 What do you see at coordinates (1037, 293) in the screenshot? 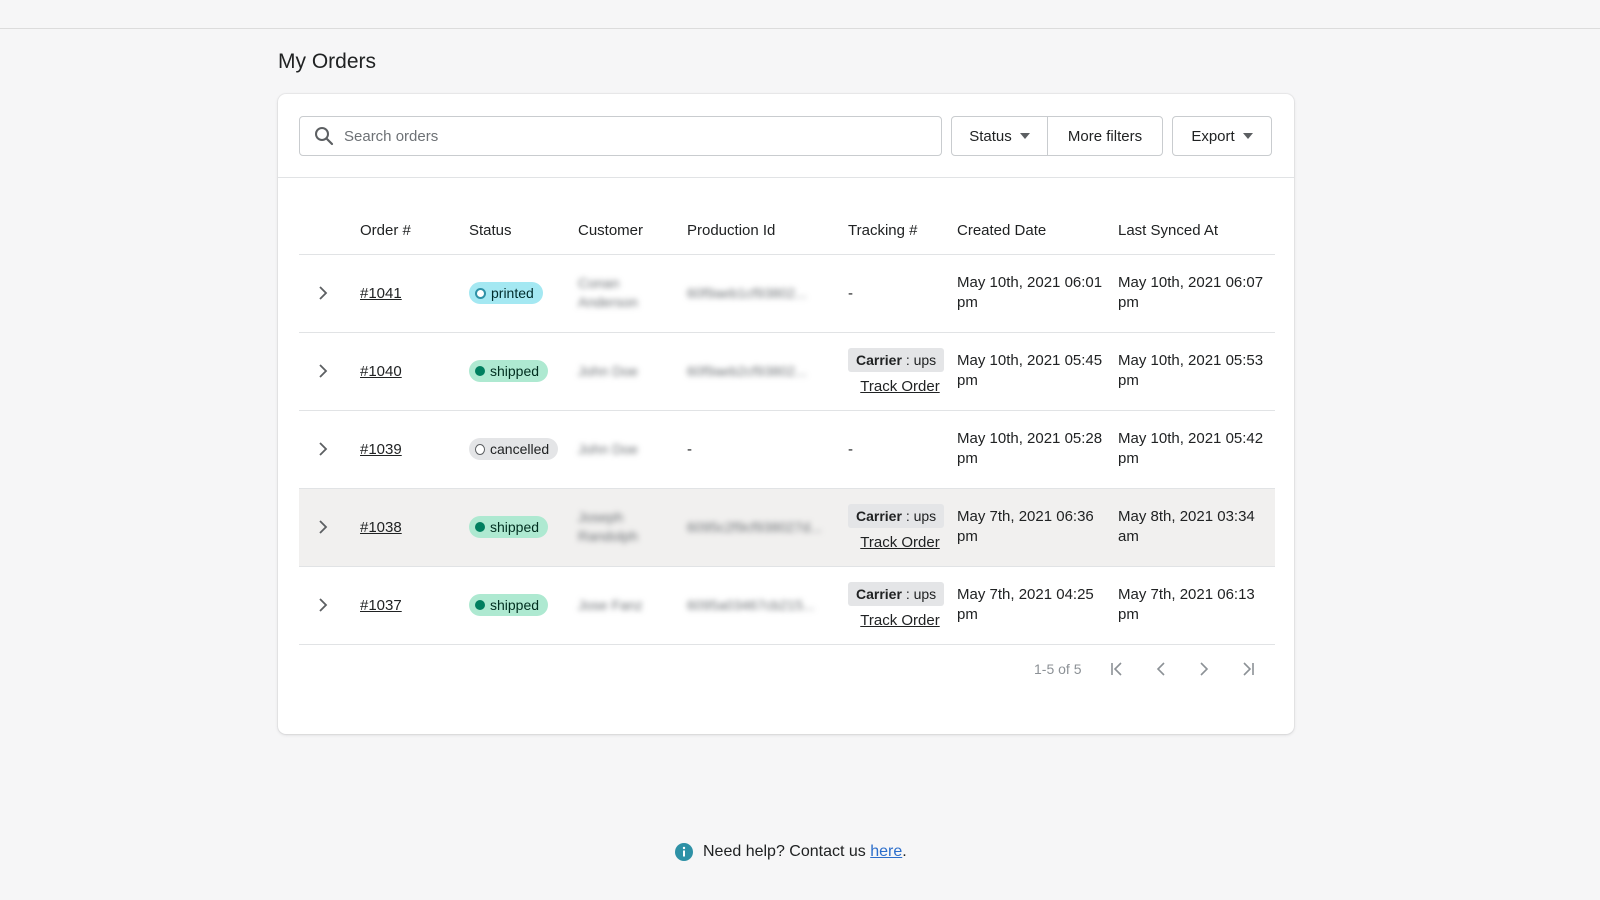
I see `created-date: May 10th, 2021 06:01 pm` at bounding box center [1037, 293].